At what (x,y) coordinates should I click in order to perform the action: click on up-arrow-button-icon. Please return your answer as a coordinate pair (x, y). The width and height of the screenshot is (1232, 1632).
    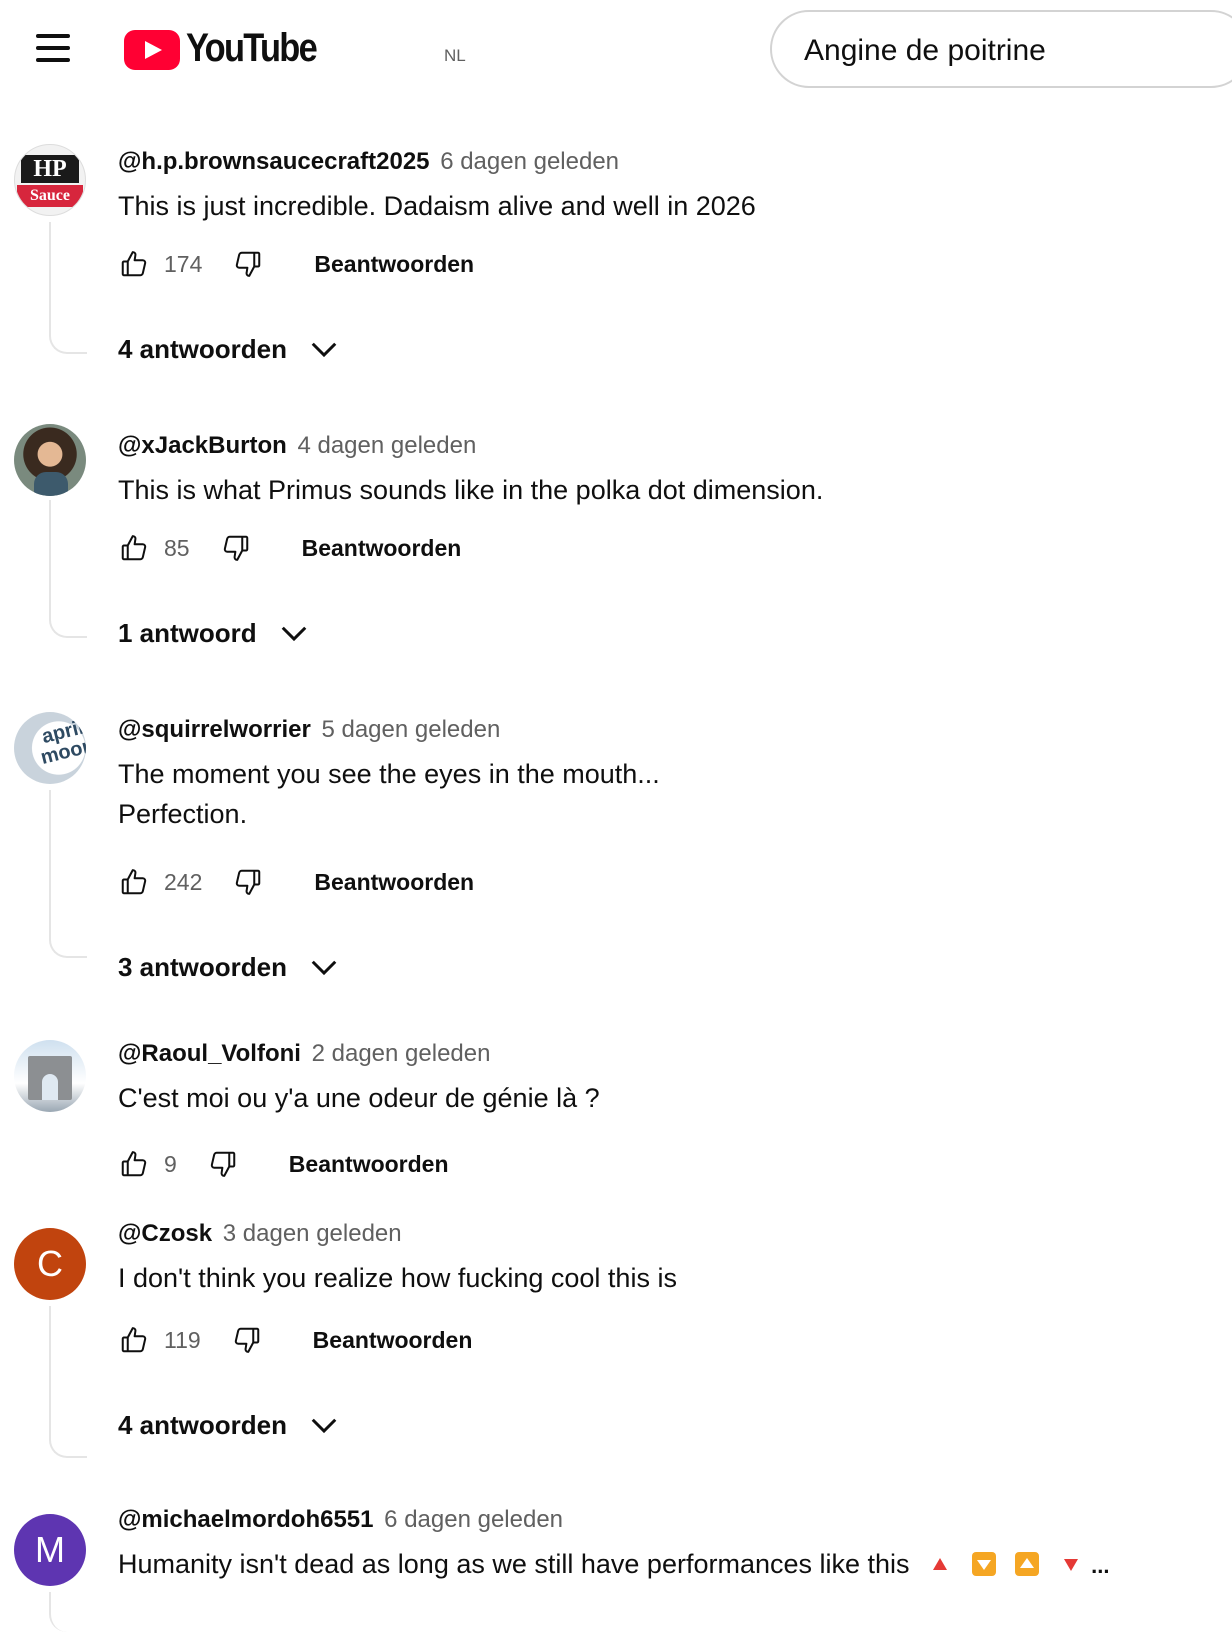
    Looking at the image, I should click on (1027, 1564).